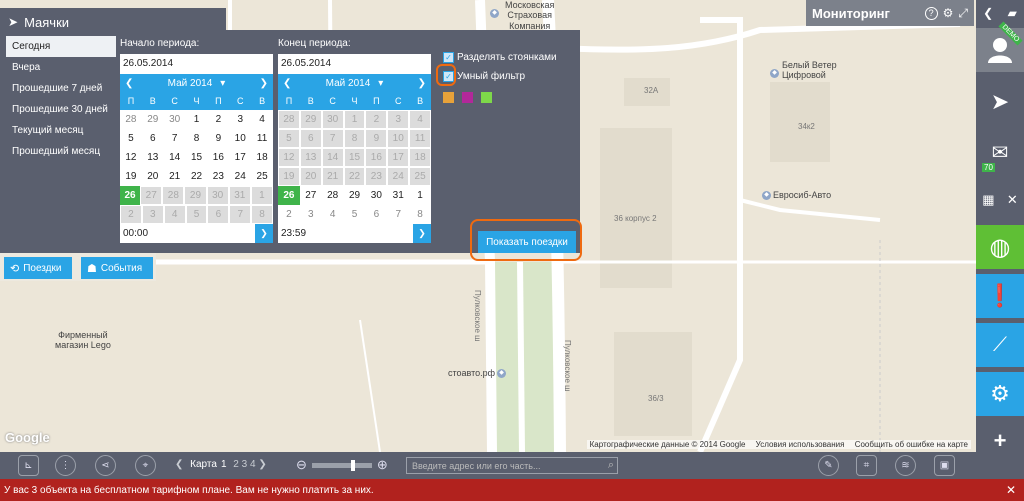 This screenshot has height=501, width=1024. I want to click on chat-icon: ▰, so click(1012, 13).